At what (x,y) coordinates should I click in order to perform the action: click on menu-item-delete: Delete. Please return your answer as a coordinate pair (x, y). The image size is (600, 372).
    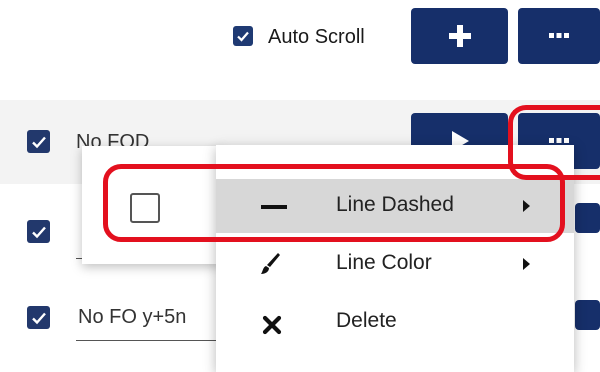
    Looking at the image, I should click on (395, 324).